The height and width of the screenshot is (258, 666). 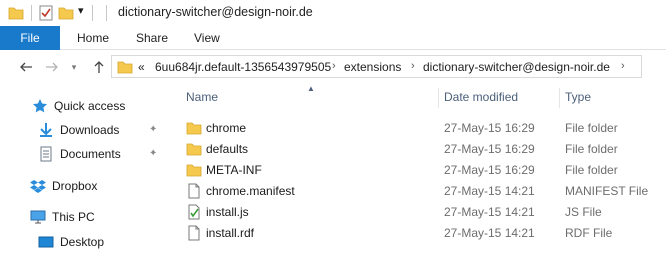 I want to click on download-icon, so click(x=46, y=130).